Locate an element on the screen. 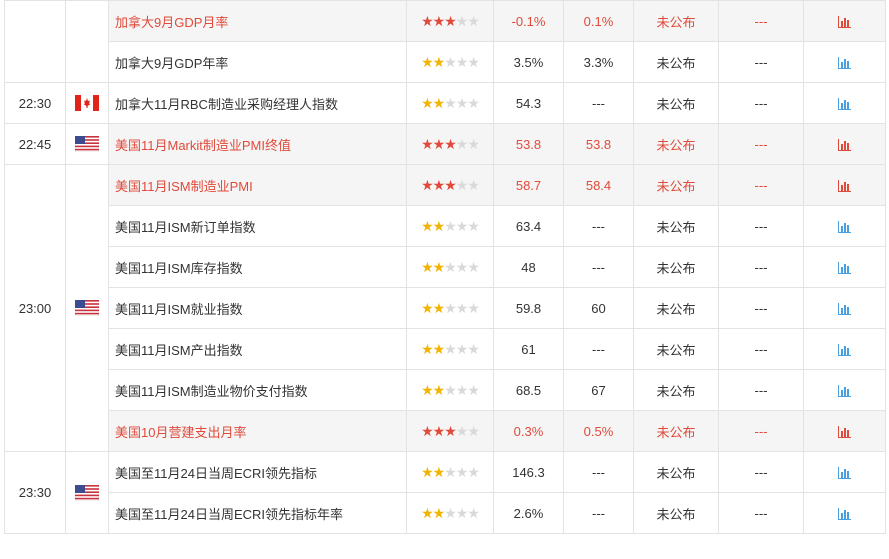  indicator-name: 加拿大11月RBC制造业采购经理人指数 is located at coordinates (257, 103).